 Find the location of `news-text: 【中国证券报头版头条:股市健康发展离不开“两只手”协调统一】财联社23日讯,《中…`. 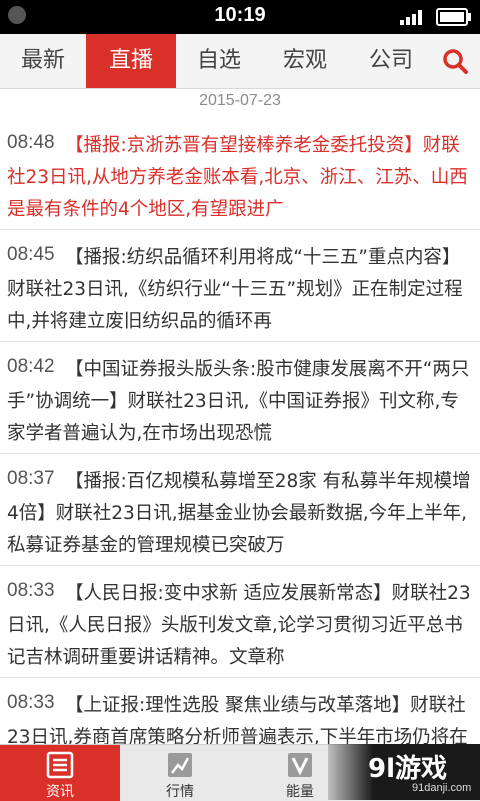

news-text: 【中国证券报头版头条:股市健康发展离不开“两只手”协调统一】财联社23日讯,《中… is located at coordinates (238, 401).